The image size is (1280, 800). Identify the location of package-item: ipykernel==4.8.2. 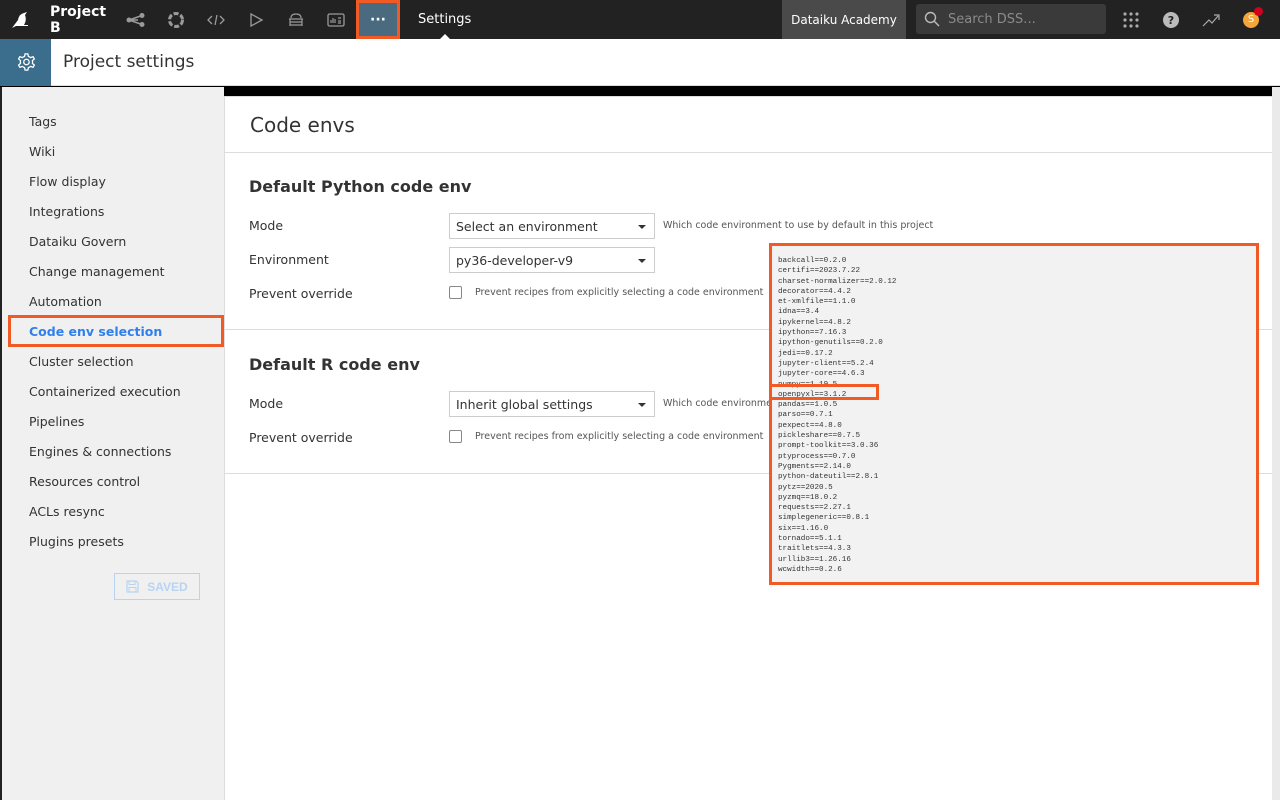
(814, 322).